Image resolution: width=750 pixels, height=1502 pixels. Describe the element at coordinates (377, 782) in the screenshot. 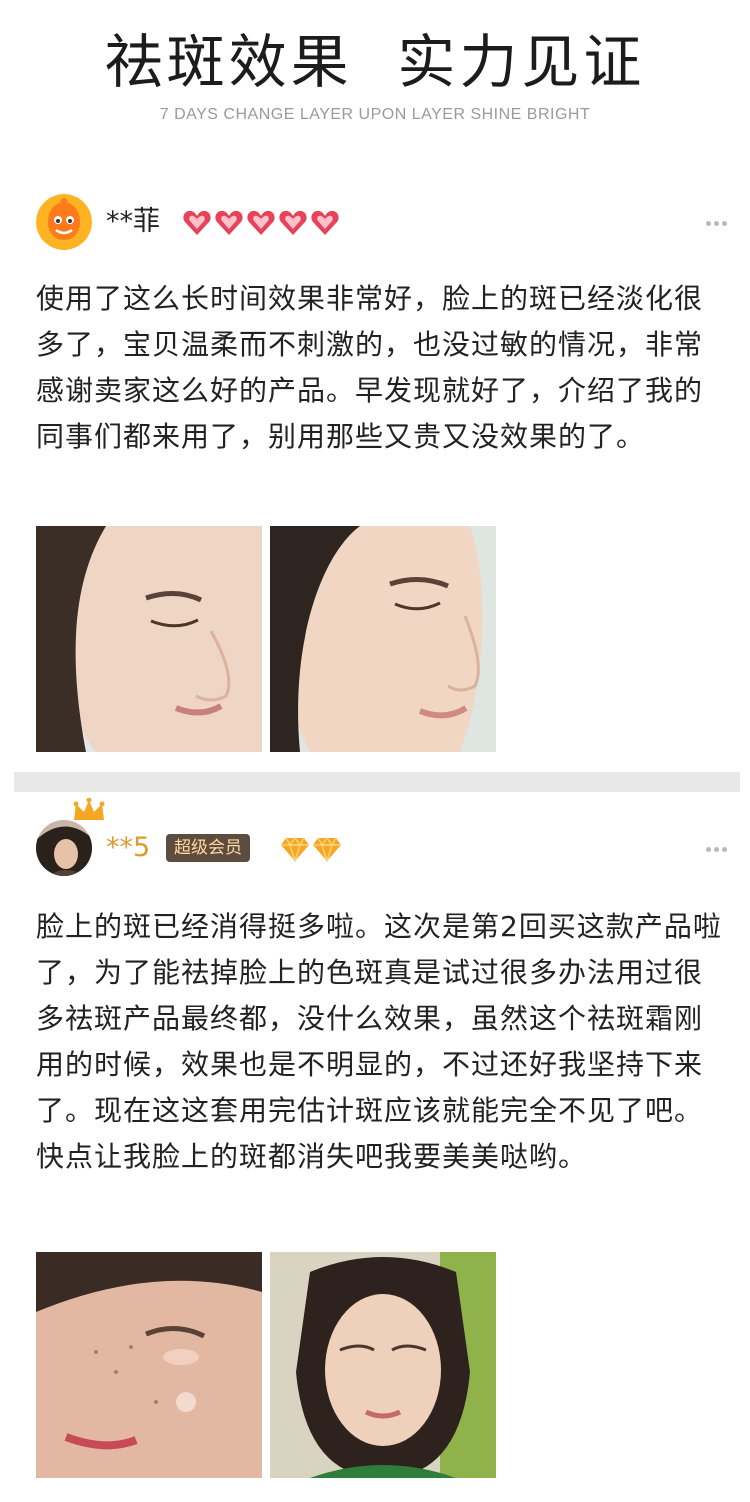

I see `section-divider` at that location.